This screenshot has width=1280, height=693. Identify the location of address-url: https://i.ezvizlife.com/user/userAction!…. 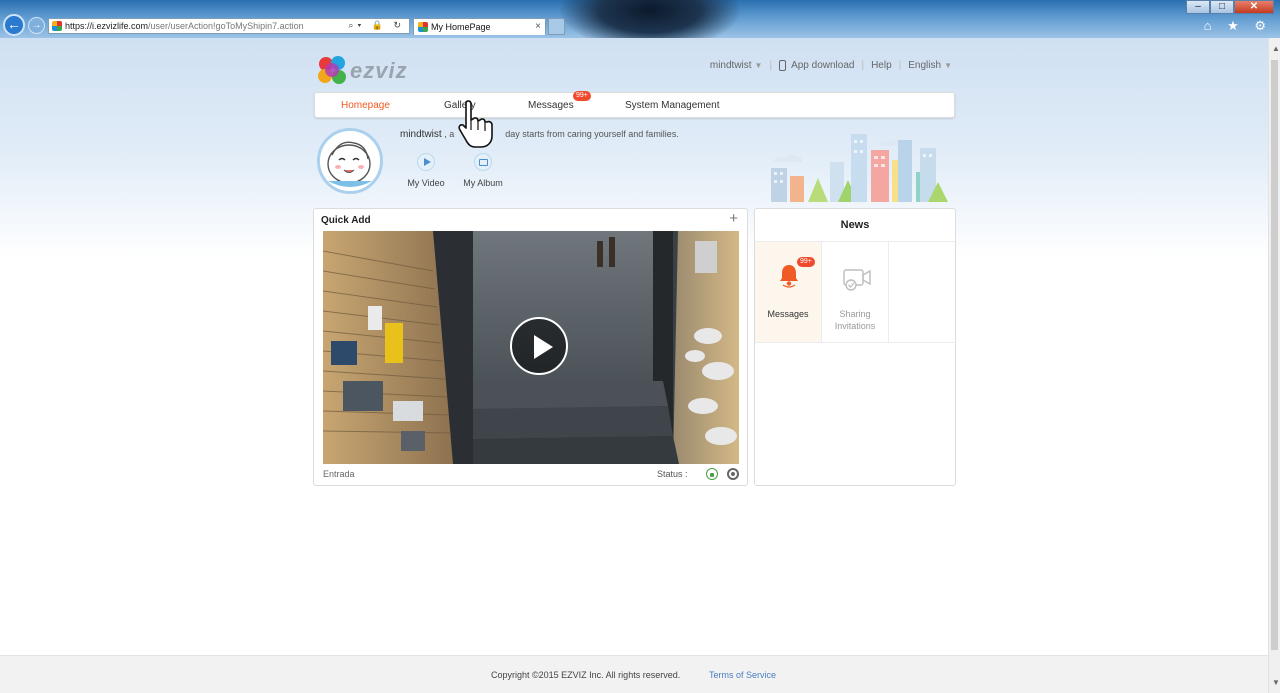
(184, 26).